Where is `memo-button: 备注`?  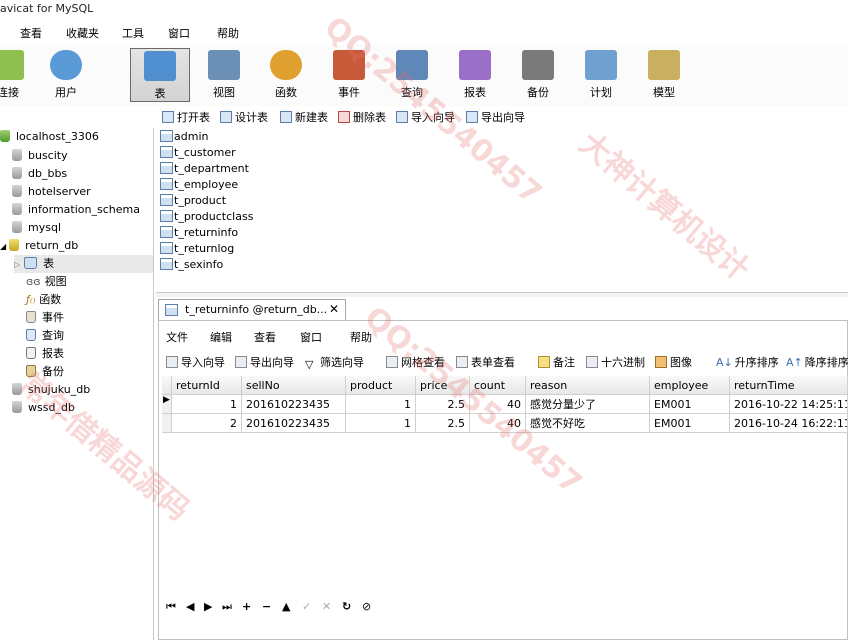 memo-button: 备注 is located at coordinates (556, 362).